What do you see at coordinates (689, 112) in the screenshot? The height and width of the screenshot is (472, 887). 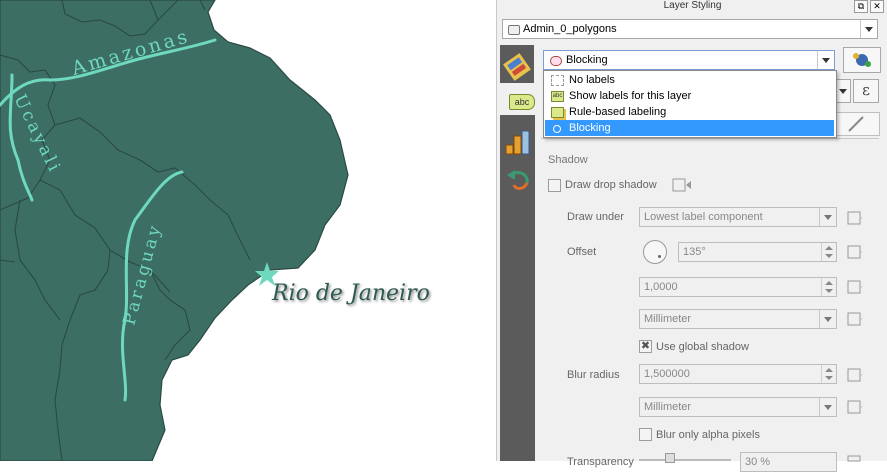 I see `menu-item-rule-based: Rule-based labeling` at bounding box center [689, 112].